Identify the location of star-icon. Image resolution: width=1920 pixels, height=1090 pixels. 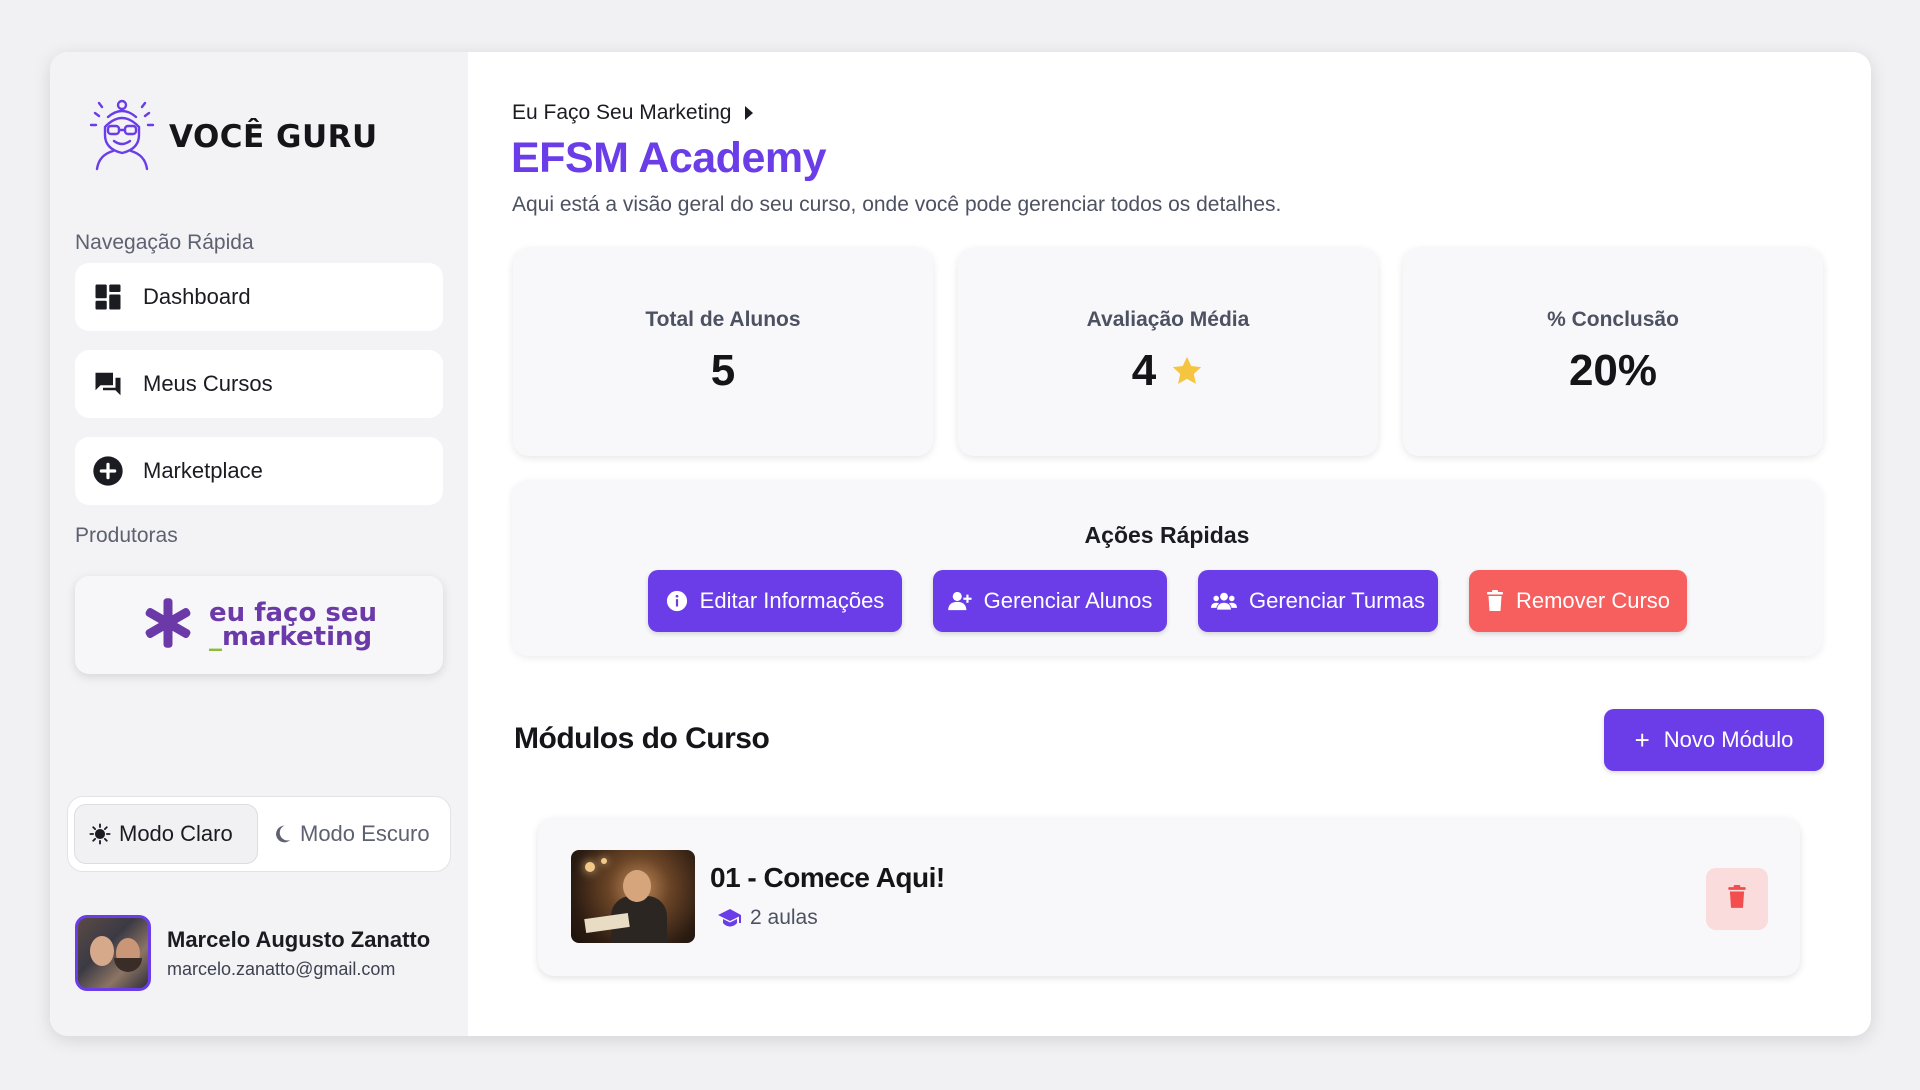
(1187, 371).